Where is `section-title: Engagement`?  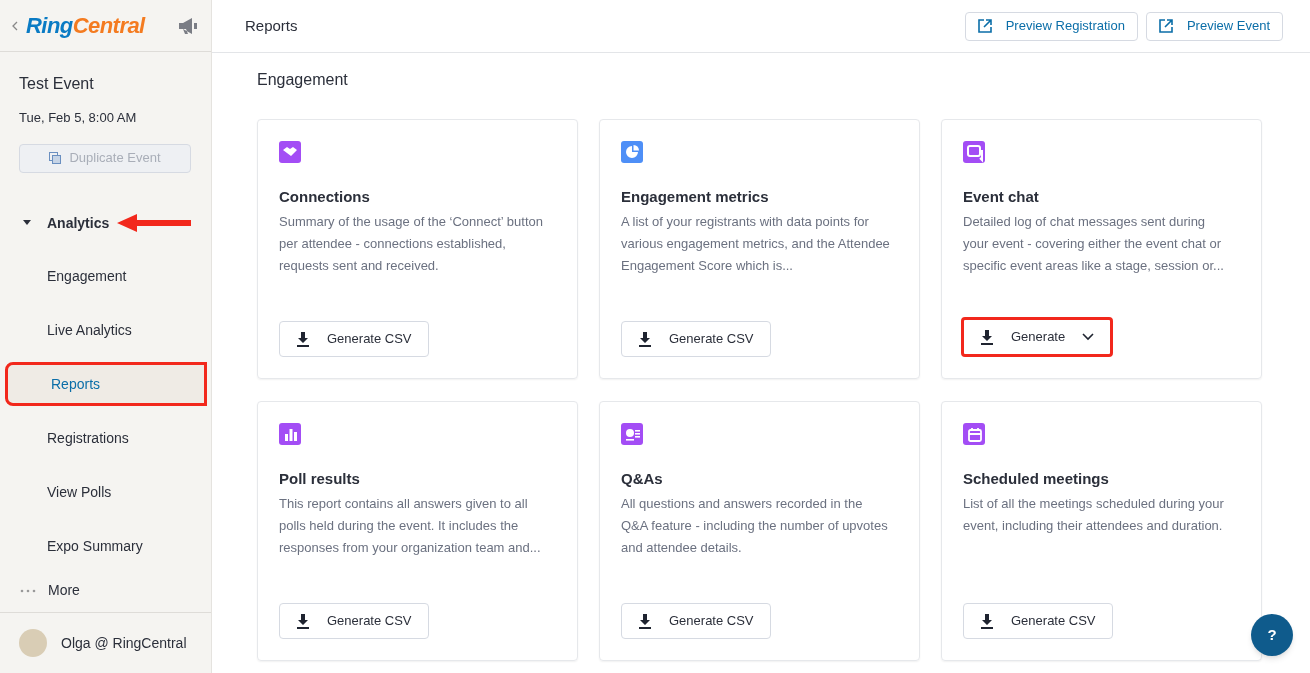 section-title: Engagement is located at coordinates (303, 80).